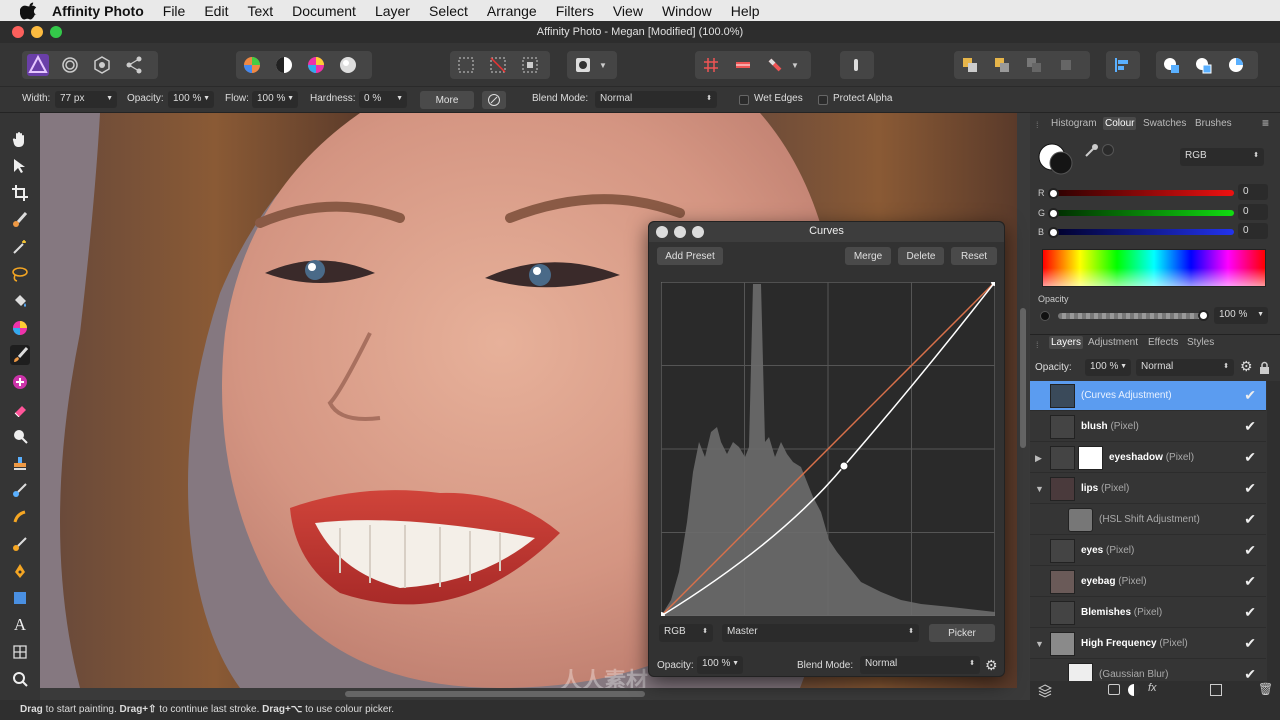 This screenshot has width=1280, height=720. What do you see at coordinates (711, 65) in the screenshot?
I see `snapping-grid-button` at bounding box center [711, 65].